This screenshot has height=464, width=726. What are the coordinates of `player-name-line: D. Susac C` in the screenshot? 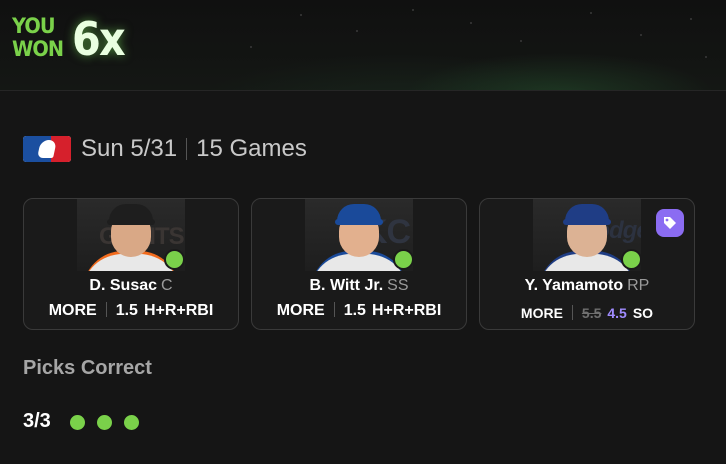 It's located at (131, 286).